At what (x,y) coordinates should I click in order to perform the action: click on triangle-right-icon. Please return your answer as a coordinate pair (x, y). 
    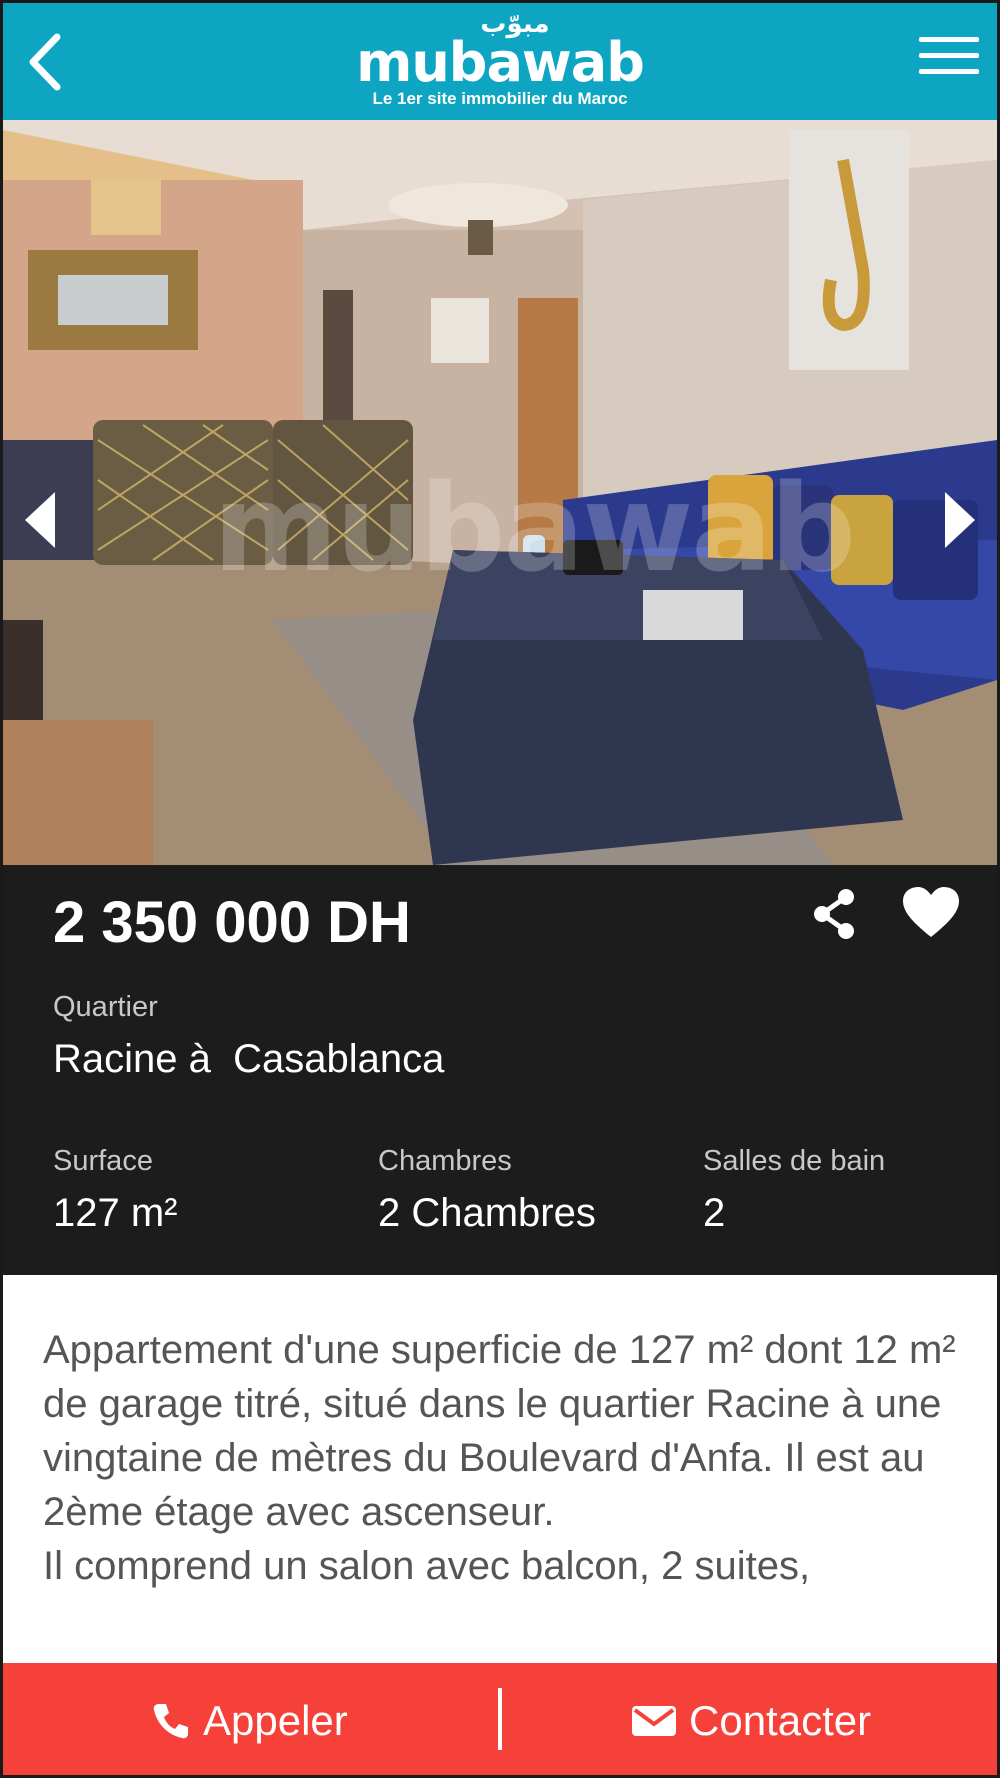
    Looking at the image, I should click on (960, 520).